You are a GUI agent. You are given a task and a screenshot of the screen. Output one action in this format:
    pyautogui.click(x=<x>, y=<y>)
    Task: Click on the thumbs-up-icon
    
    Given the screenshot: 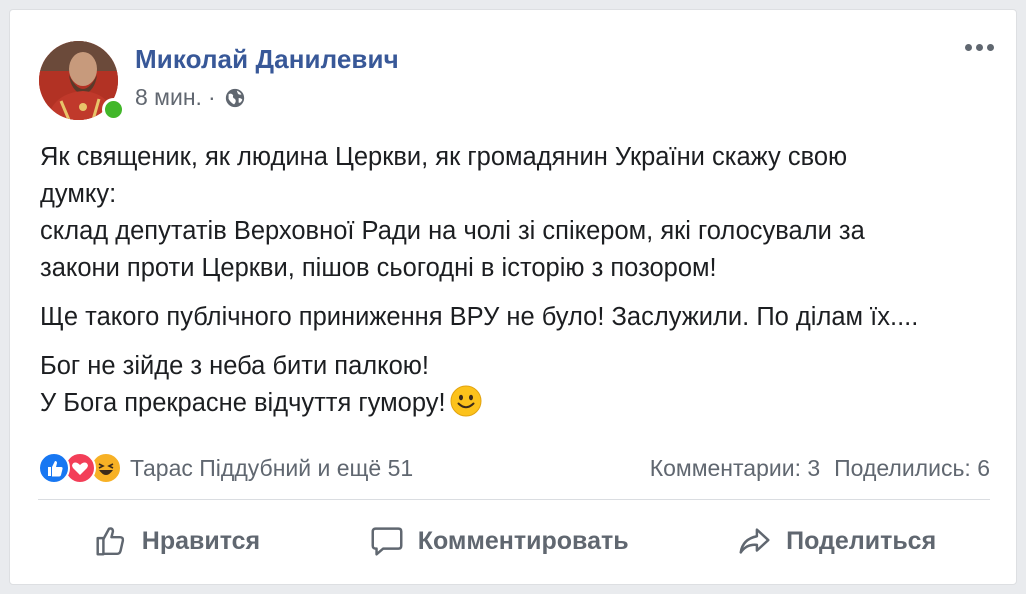 What is the action you would take?
    pyautogui.click(x=110, y=541)
    